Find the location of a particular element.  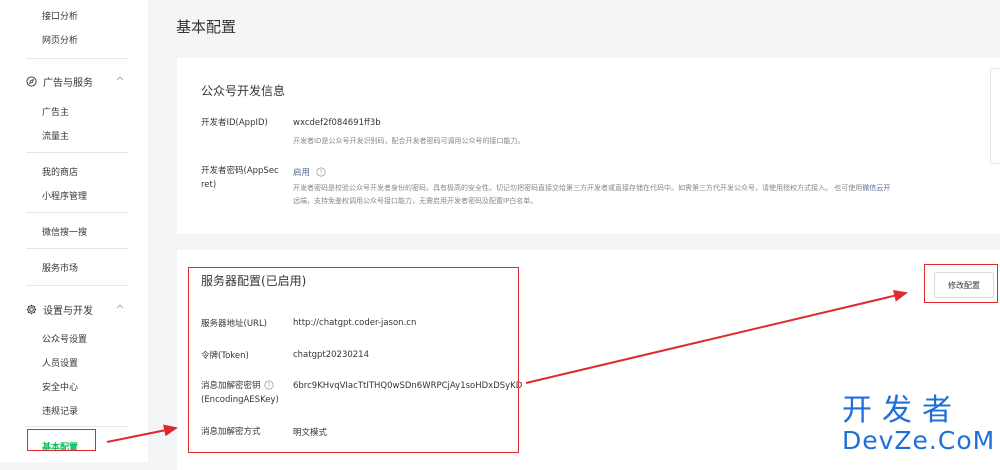

appid-description: 开发者ID是公众号开发识别码，配合开发者密码可调用公众号的接口能力。 is located at coordinates (409, 141).